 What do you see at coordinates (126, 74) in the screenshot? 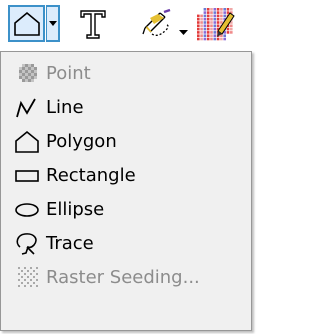
I see `menu-item-point: Point` at bounding box center [126, 74].